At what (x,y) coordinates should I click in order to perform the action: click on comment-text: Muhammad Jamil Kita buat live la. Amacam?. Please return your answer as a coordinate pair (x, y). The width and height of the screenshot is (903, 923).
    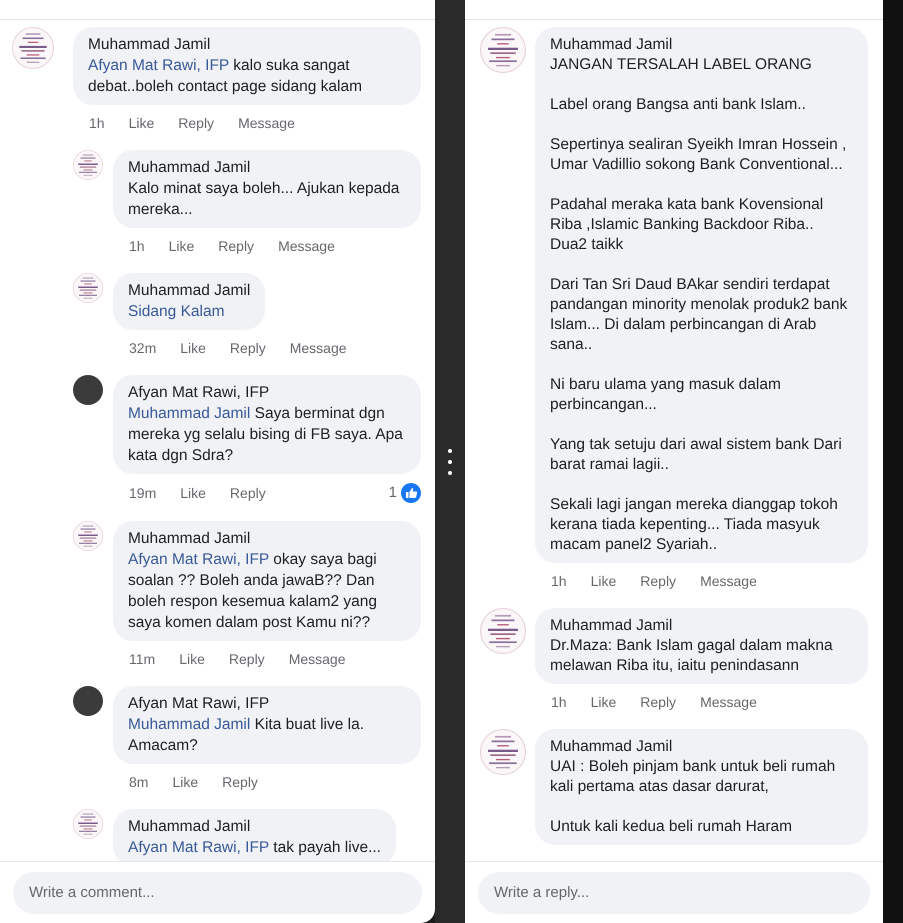
    Looking at the image, I should click on (247, 735).